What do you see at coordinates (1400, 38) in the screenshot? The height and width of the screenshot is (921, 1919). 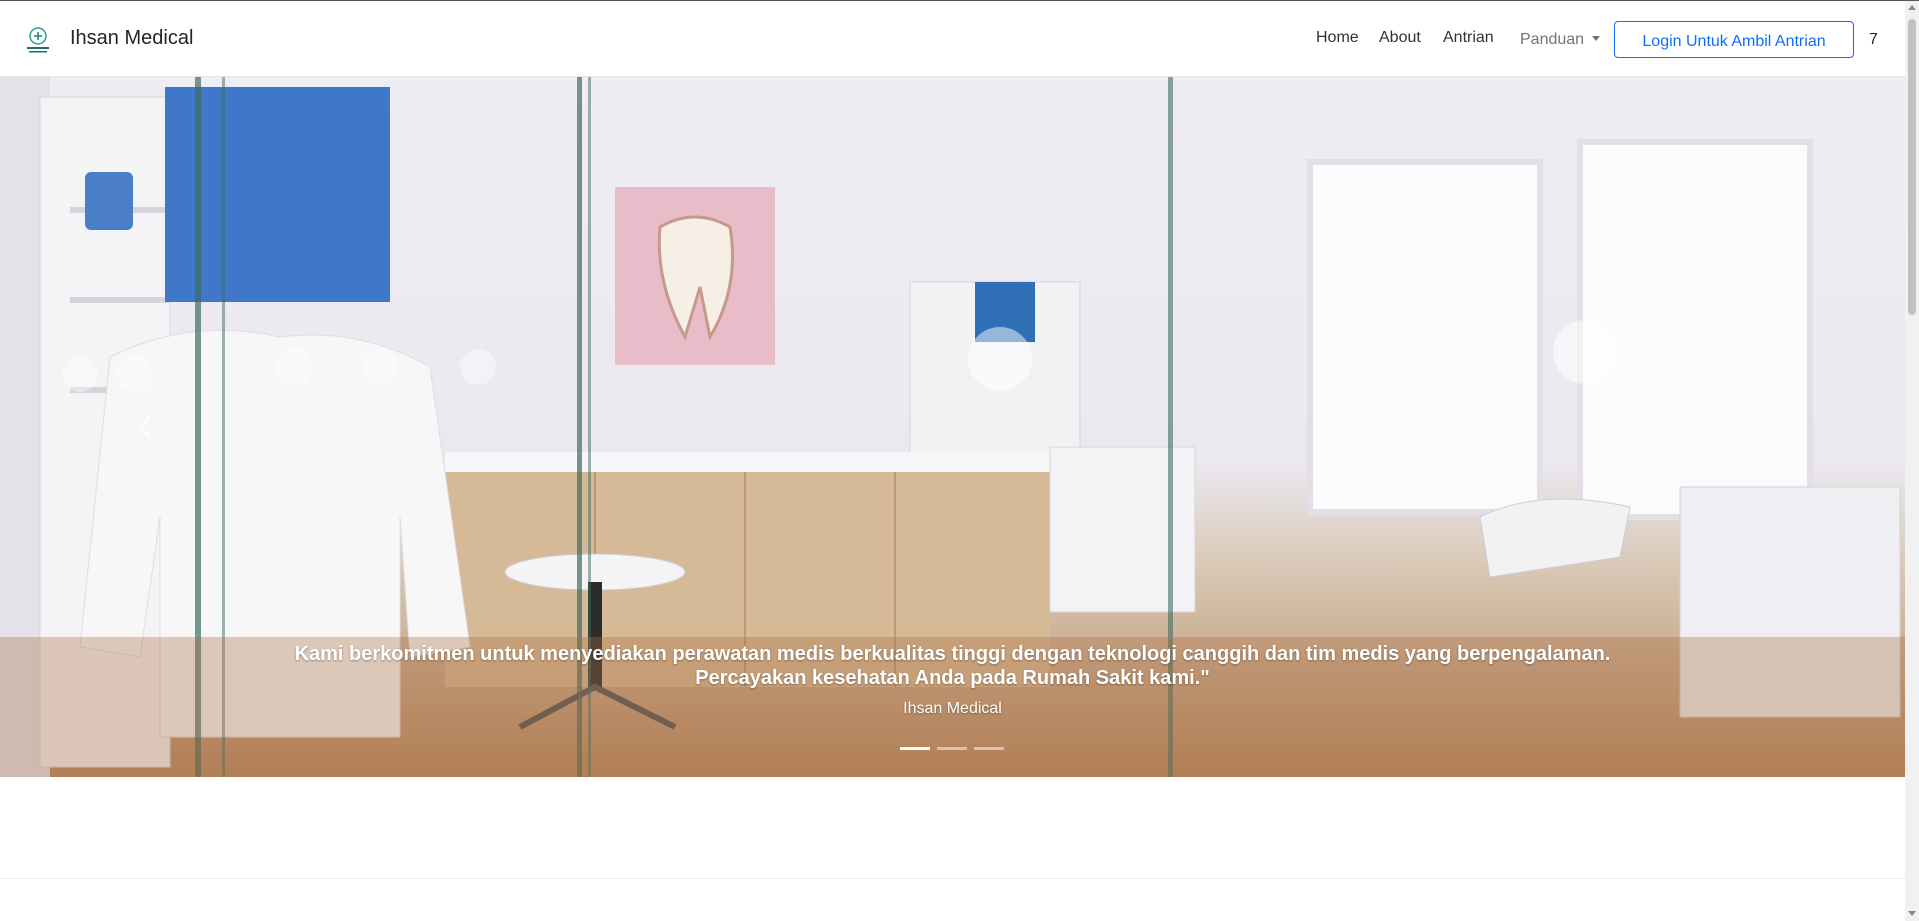 I see `nav-about-link: About` at bounding box center [1400, 38].